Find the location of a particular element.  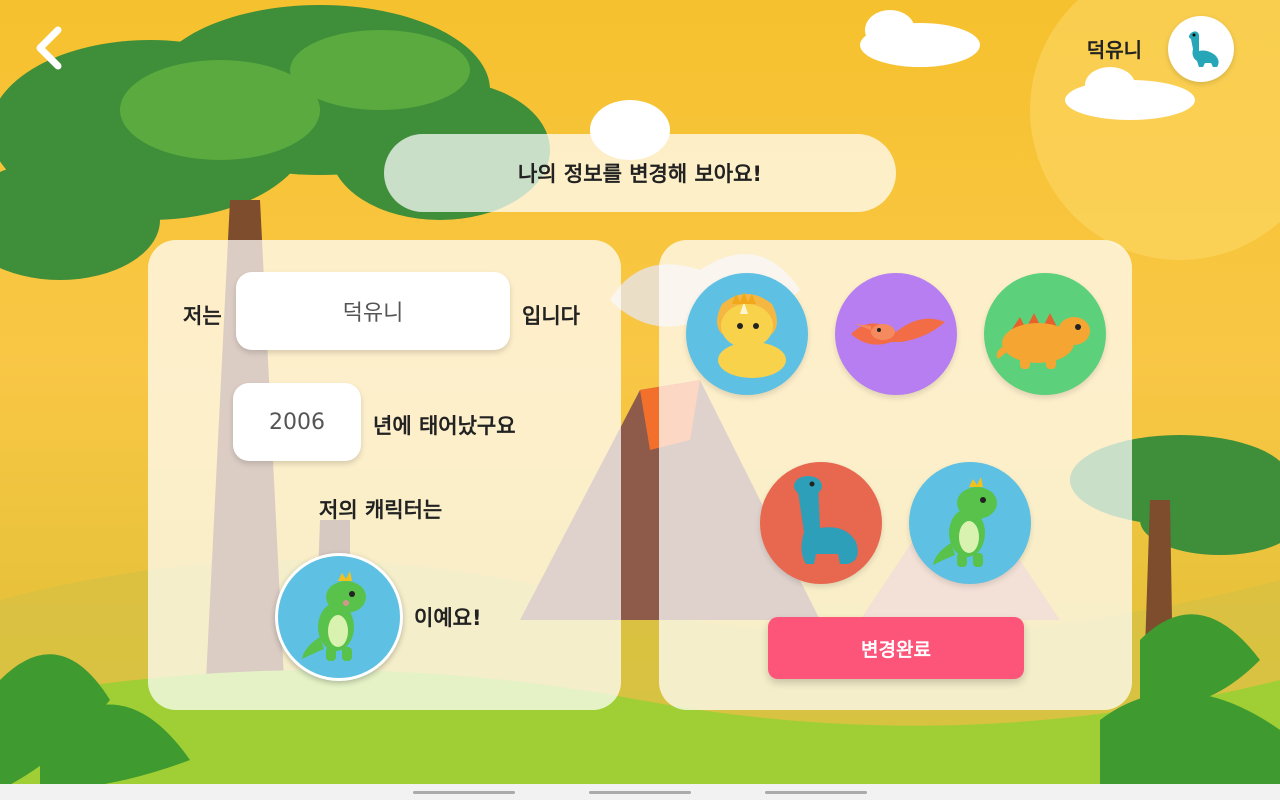

user-name: 덕유니 is located at coordinates (1114, 50).